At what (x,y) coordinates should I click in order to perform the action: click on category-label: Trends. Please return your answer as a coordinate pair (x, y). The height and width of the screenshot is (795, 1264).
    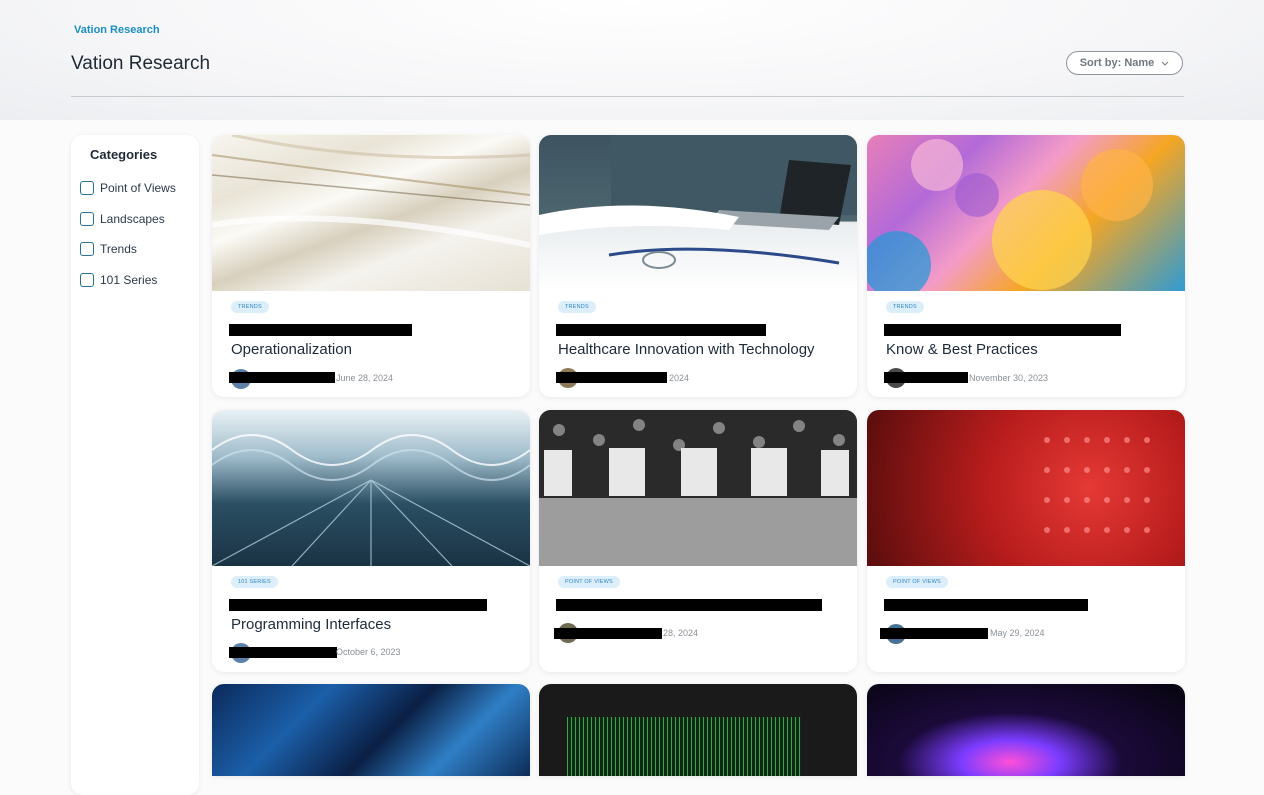
    Looking at the image, I should click on (118, 249).